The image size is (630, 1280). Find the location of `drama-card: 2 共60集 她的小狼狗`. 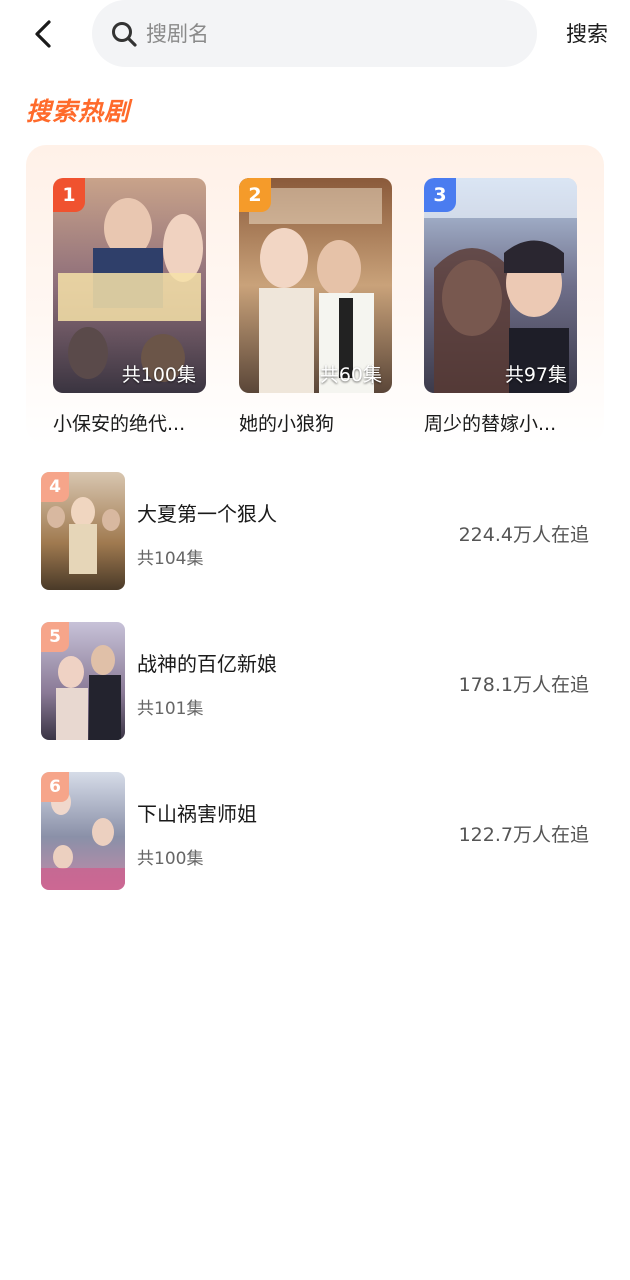

drama-card: 2 共60集 她的小狼狗 is located at coordinates (315, 307).